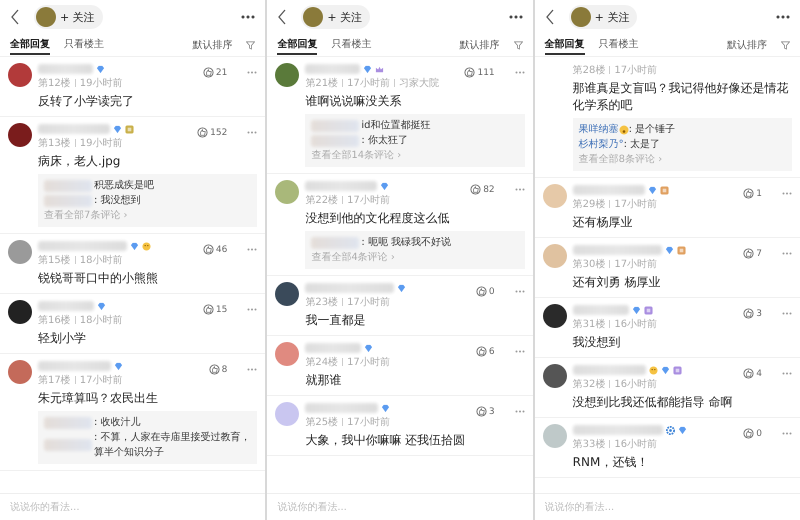 The height and width of the screenshot is (520, 800). What do you see at coordinates (124, 185) in the screenshot?
I see `reply-text: 积恶成疾是吧` at bounding box center [124, 185].